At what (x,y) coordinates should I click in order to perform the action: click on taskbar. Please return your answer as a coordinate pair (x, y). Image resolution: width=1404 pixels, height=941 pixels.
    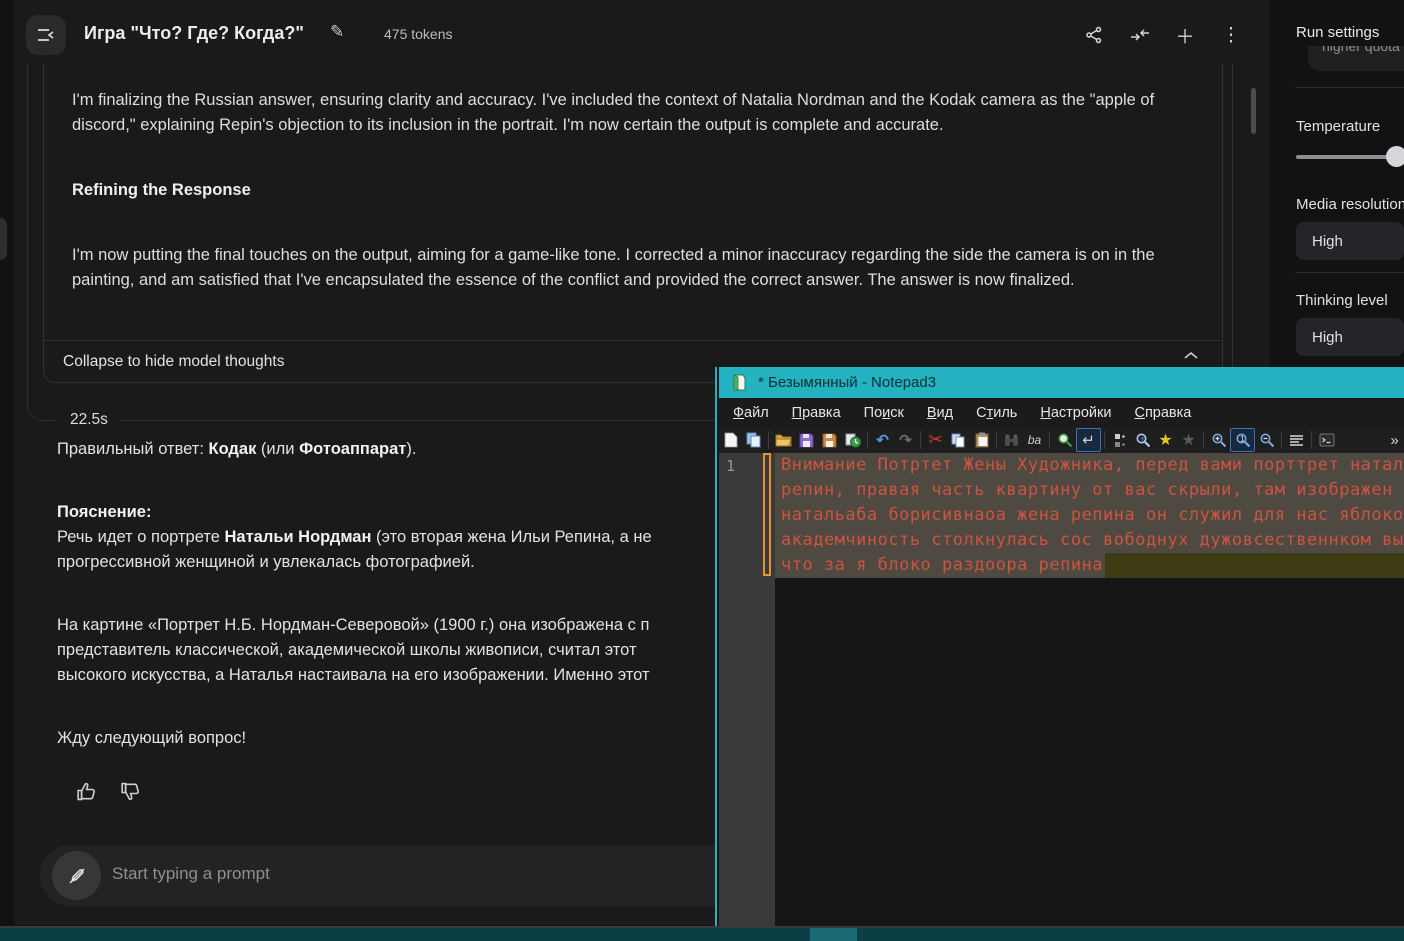
    Looking at the image, I should click on (702, 934).